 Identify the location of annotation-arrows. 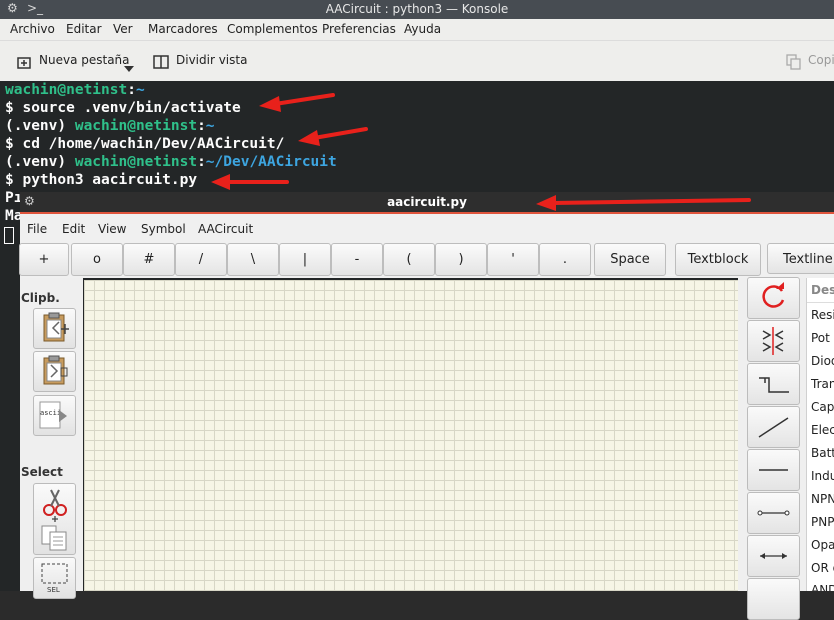
(481, 152).